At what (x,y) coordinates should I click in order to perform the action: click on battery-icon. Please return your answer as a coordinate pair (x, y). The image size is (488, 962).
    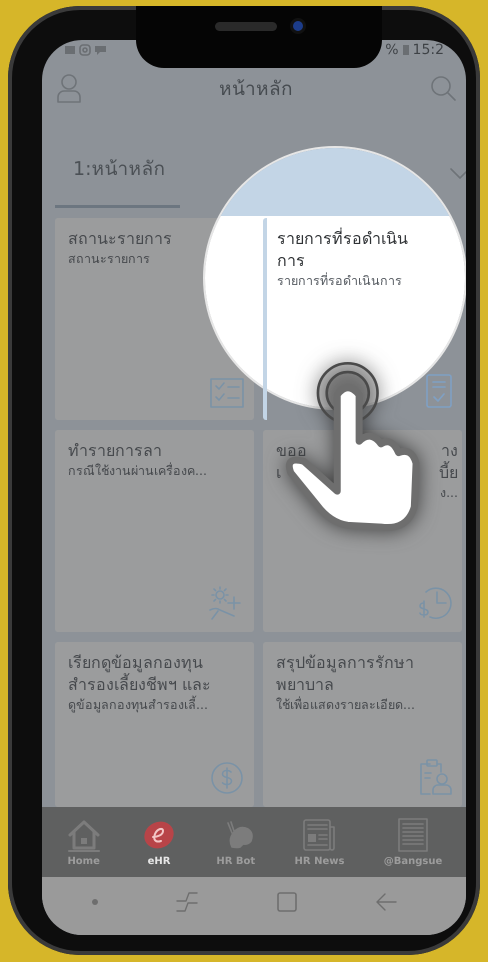
    Looking at the image, I should click on (406, 50).